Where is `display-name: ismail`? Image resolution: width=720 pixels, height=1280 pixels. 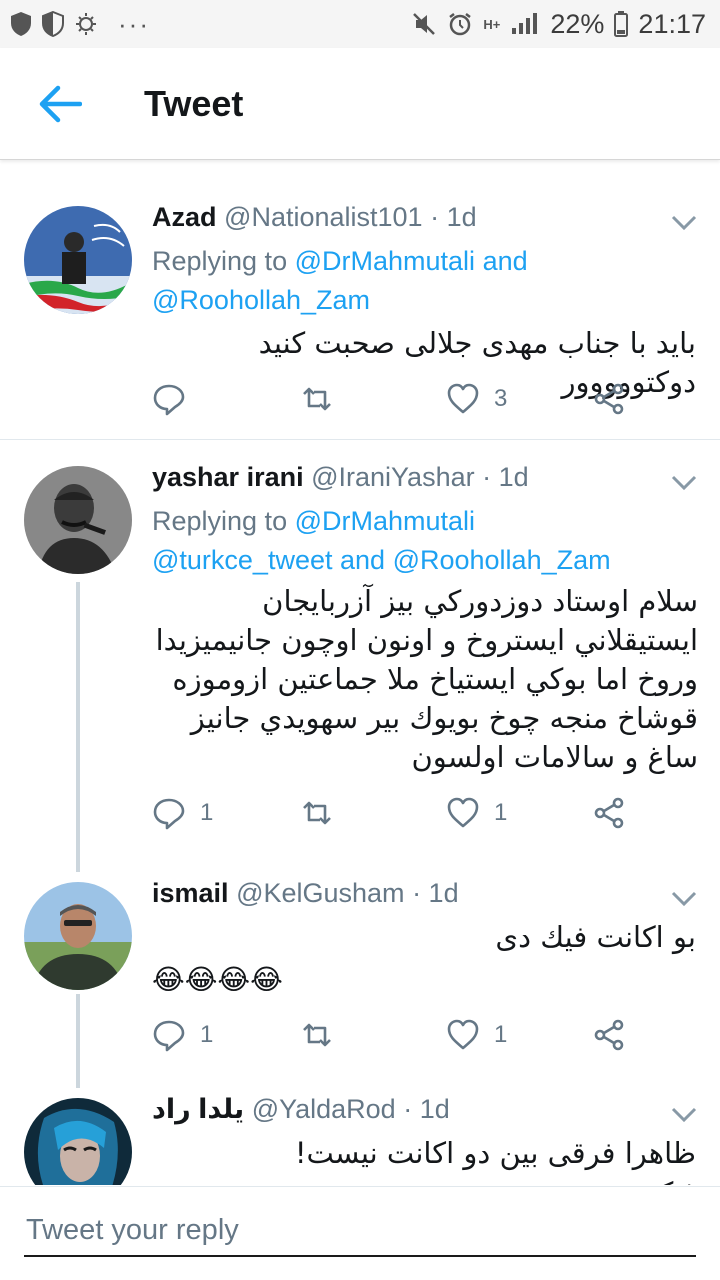 display-name: ismail is located at coordinates (190, 893).